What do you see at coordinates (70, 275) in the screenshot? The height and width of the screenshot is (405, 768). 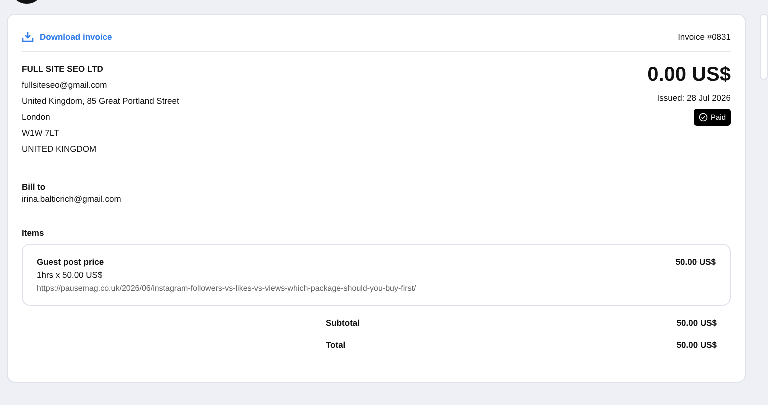 I see `item-quantity: 1hrs x 50.00 US$` at bounding box center [70, 275].